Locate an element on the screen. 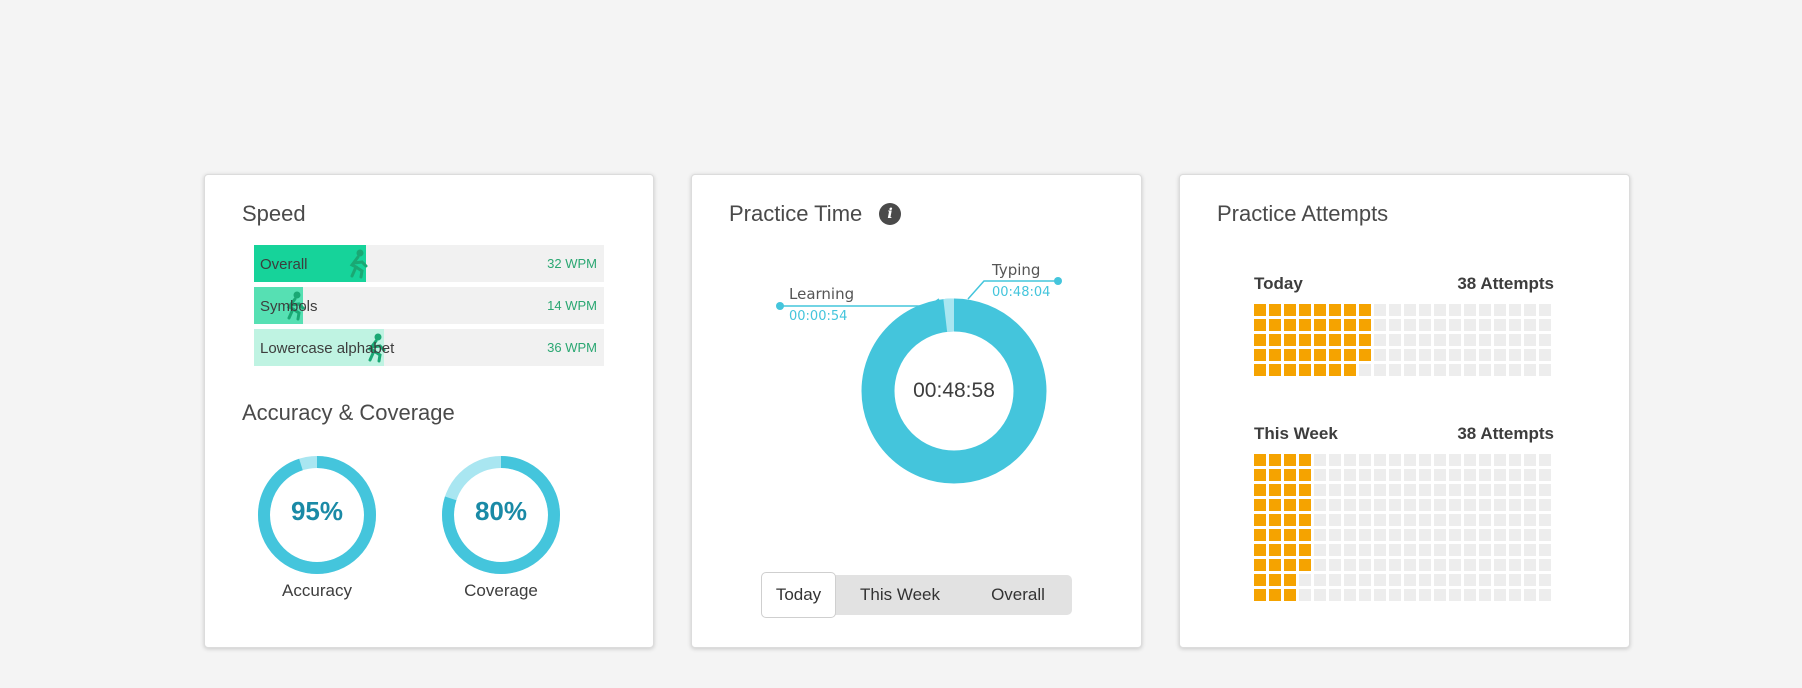 The width and height of the screenshot is (1802, 688). attempts-today-label: Today is located at coordinates (1278, 283).